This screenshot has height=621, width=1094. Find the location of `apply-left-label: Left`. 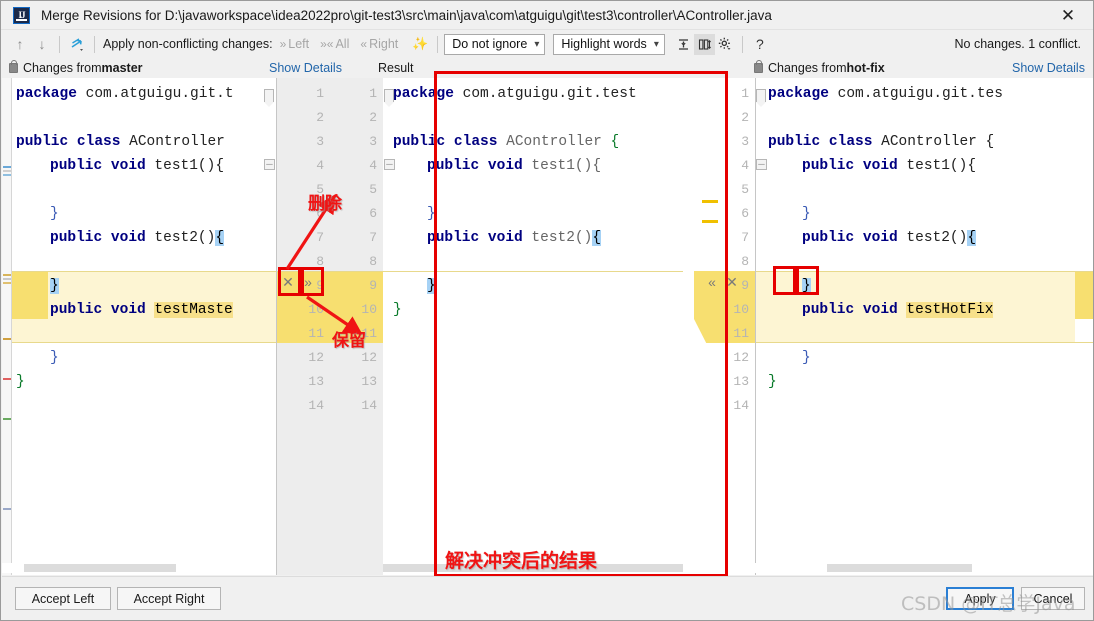

apply-left-label: Left is located at coordinates (299, 44).